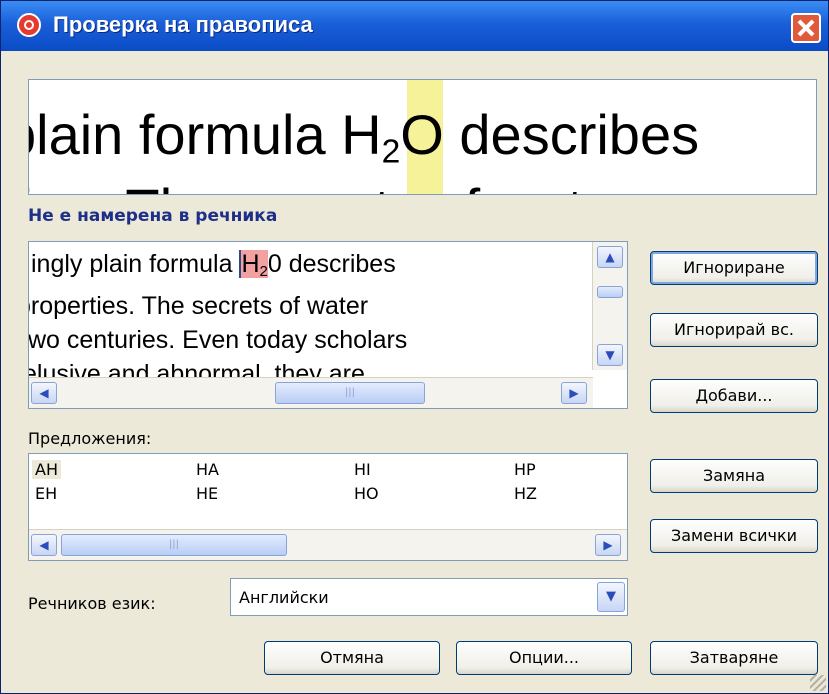 The height and width of the screenshot is (694, 829). What do you see at coordinates (734, 658) in the screenshot?
I see `close-button: Затваряне` at bounding box center [734, 658].